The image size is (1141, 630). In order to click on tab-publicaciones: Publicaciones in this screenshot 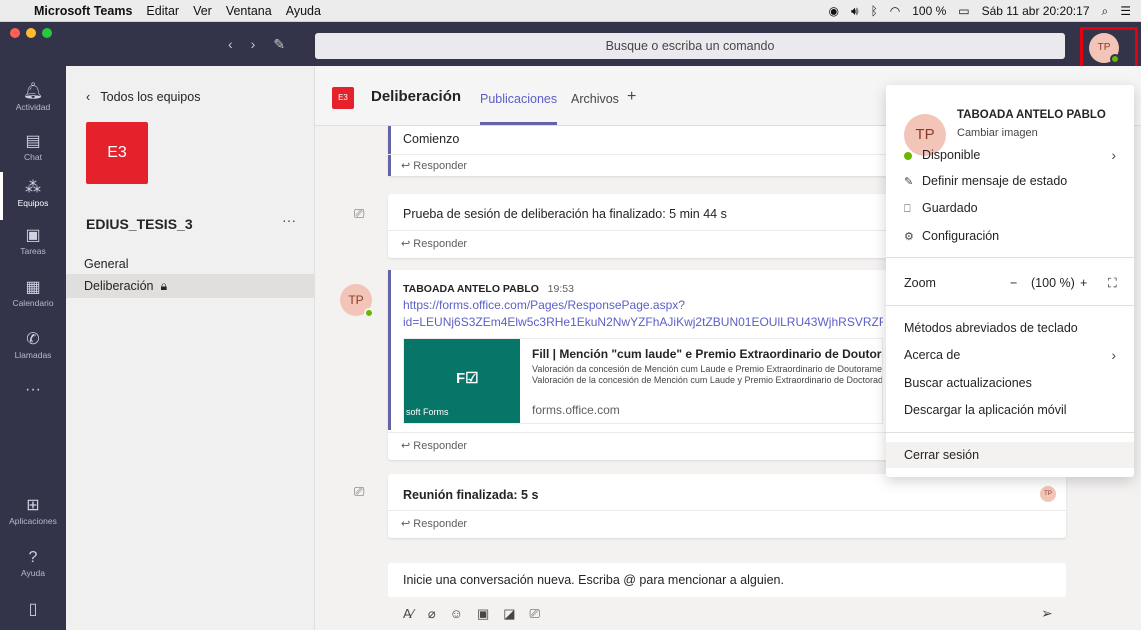, I will do `click(518, 99)`.